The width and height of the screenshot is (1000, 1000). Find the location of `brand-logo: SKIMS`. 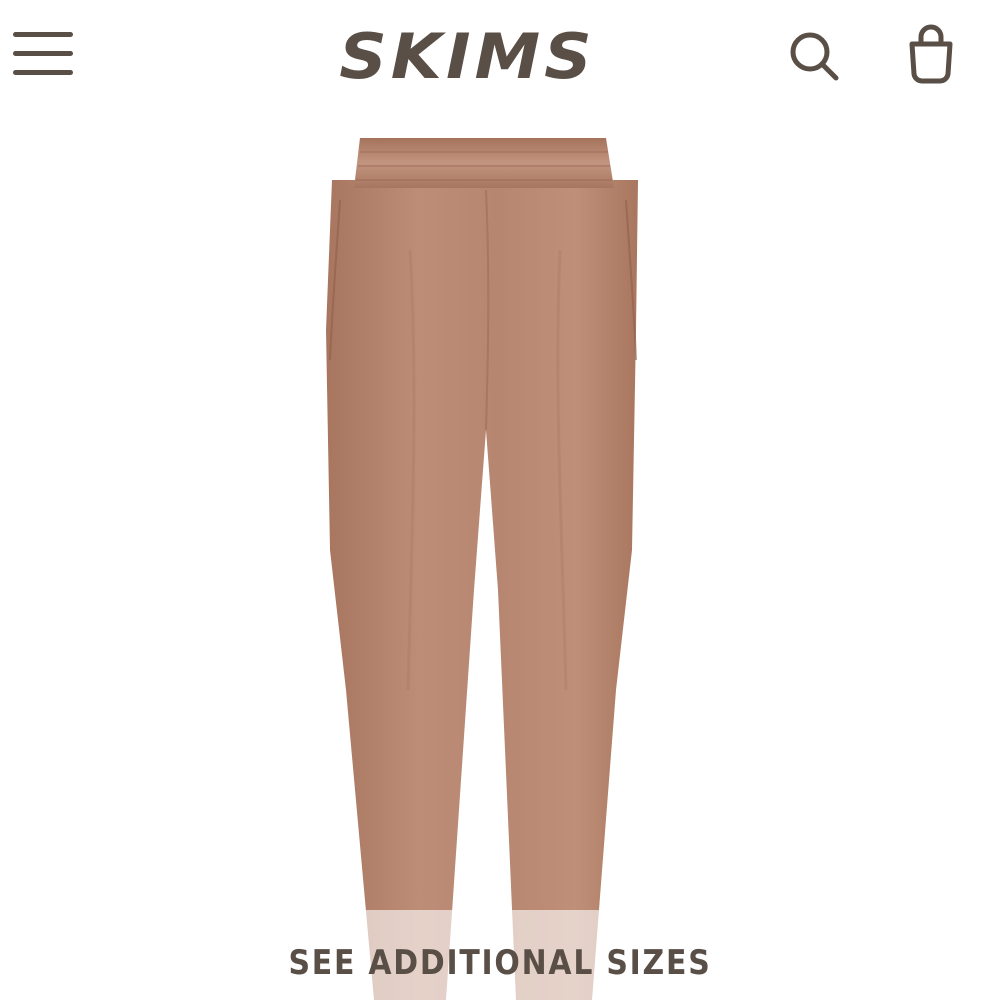

brand-logo: SKIMS is located at coordinates (467, 57).